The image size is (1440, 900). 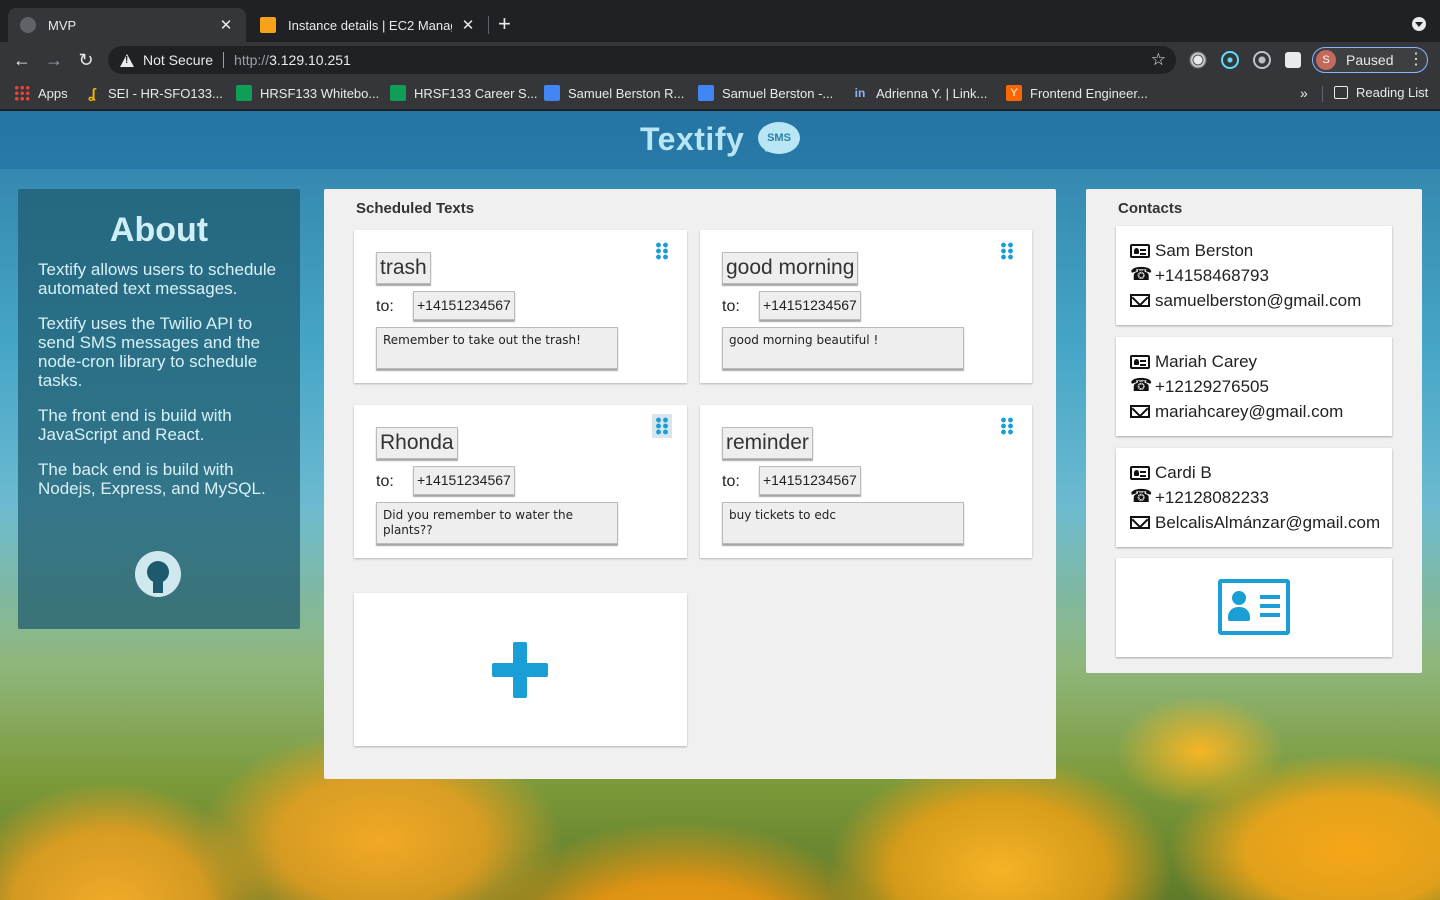 What do you see at coordinates (1381, 92) in the screenshot?
I see `reading-list-button: Reading List` at bounding box center [1381, 92].